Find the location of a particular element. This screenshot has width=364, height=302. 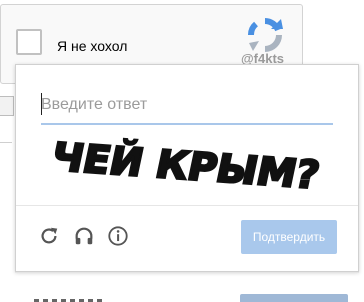

info-icon is located at coordinates (118, 236).